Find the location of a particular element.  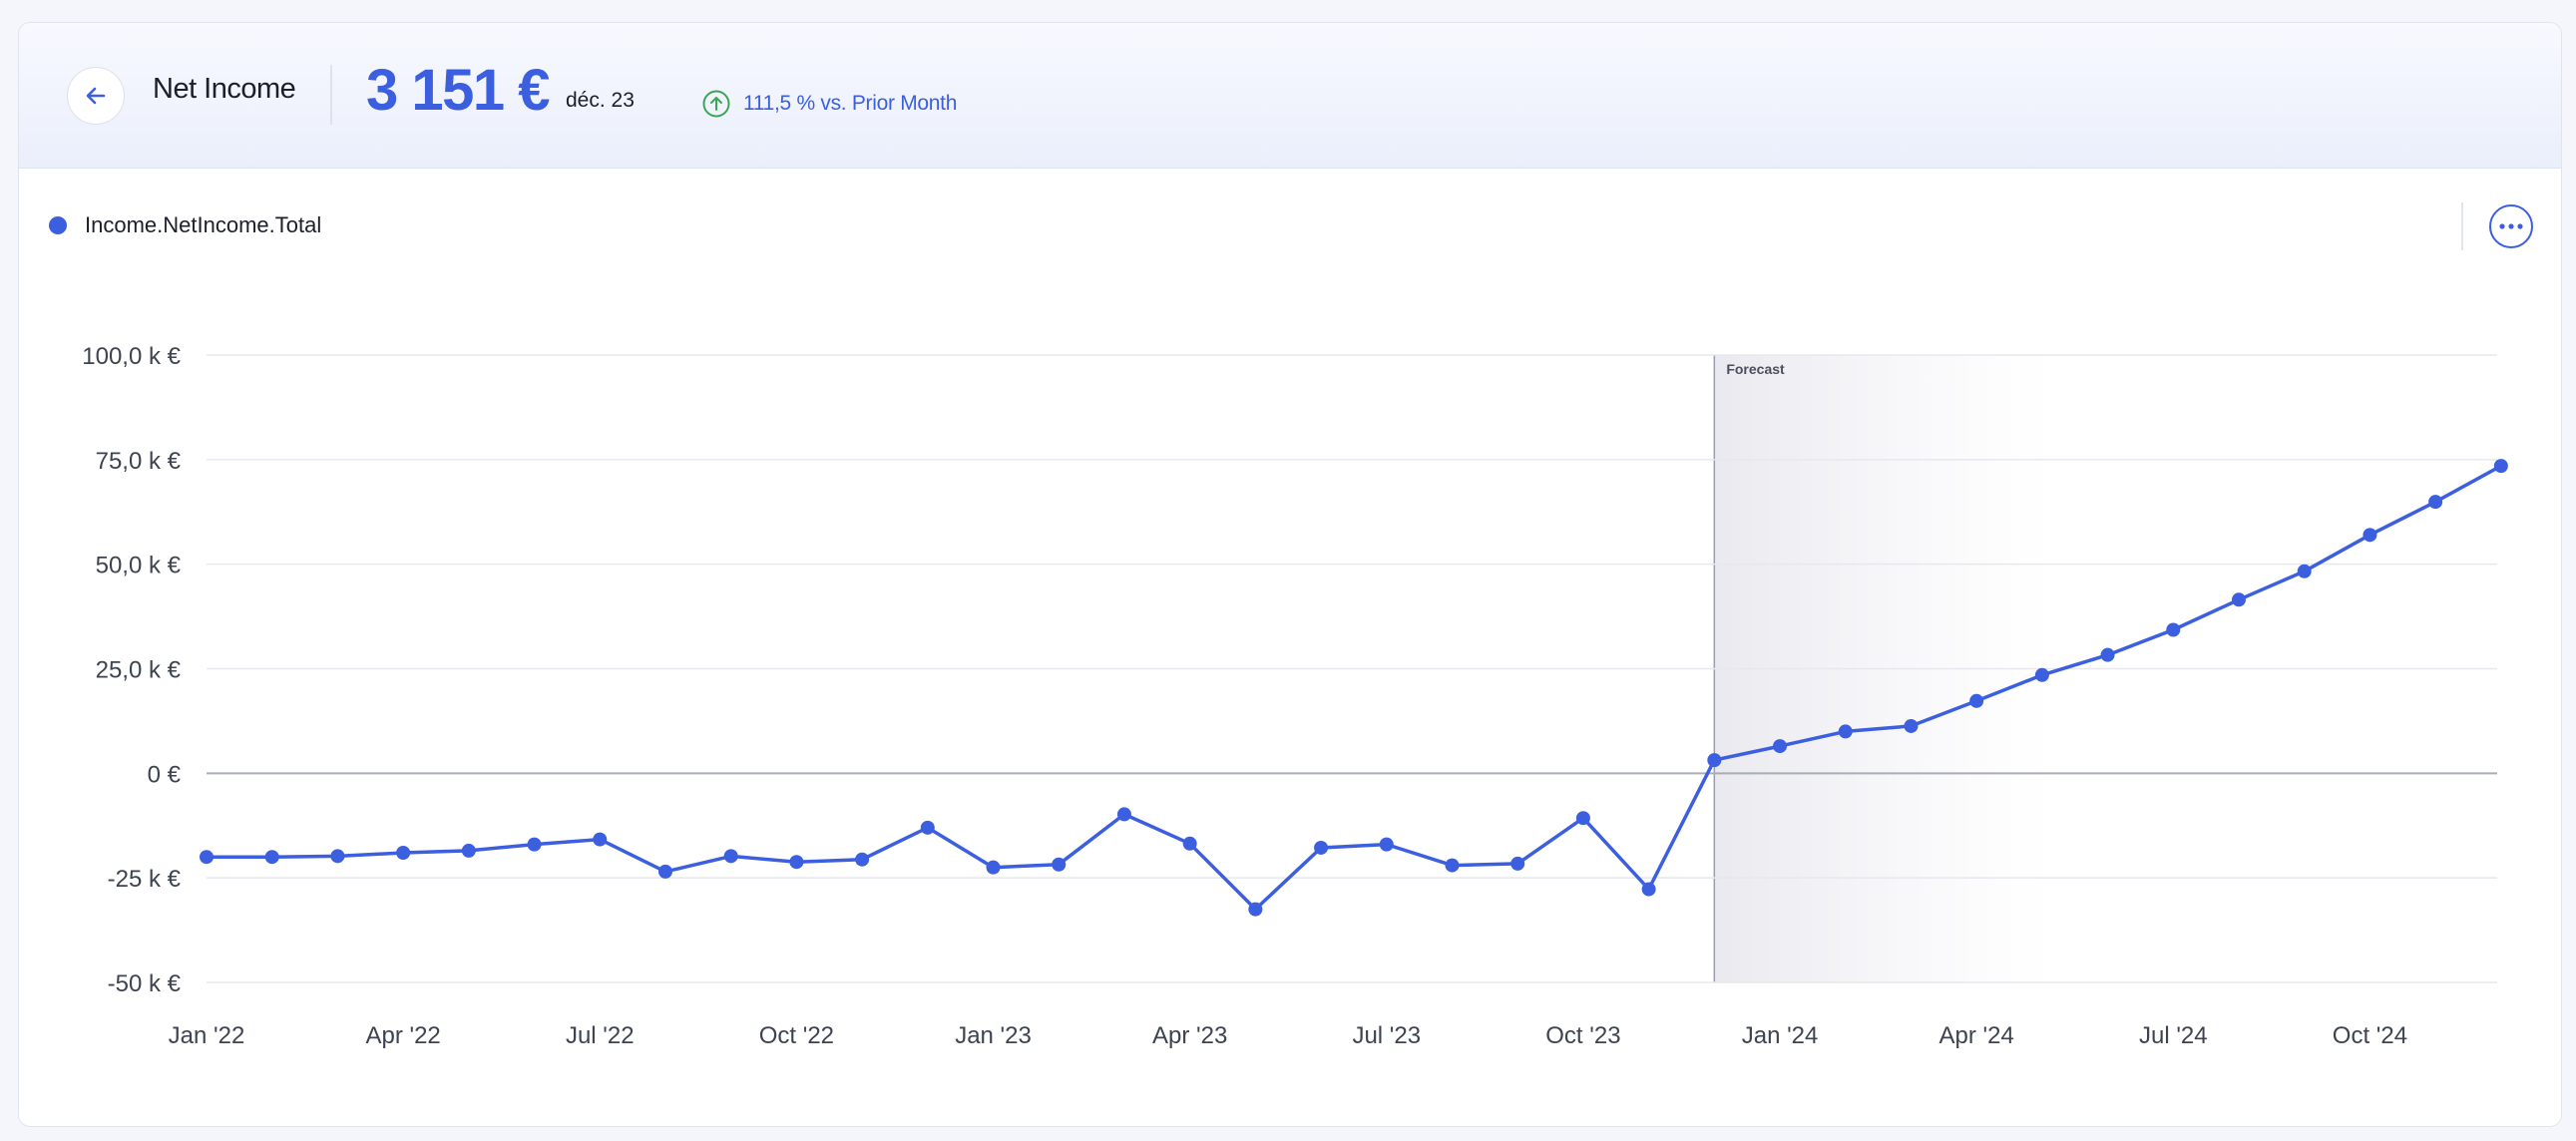

y-tick-label: -25 k € is located at coordinates (145, 880).